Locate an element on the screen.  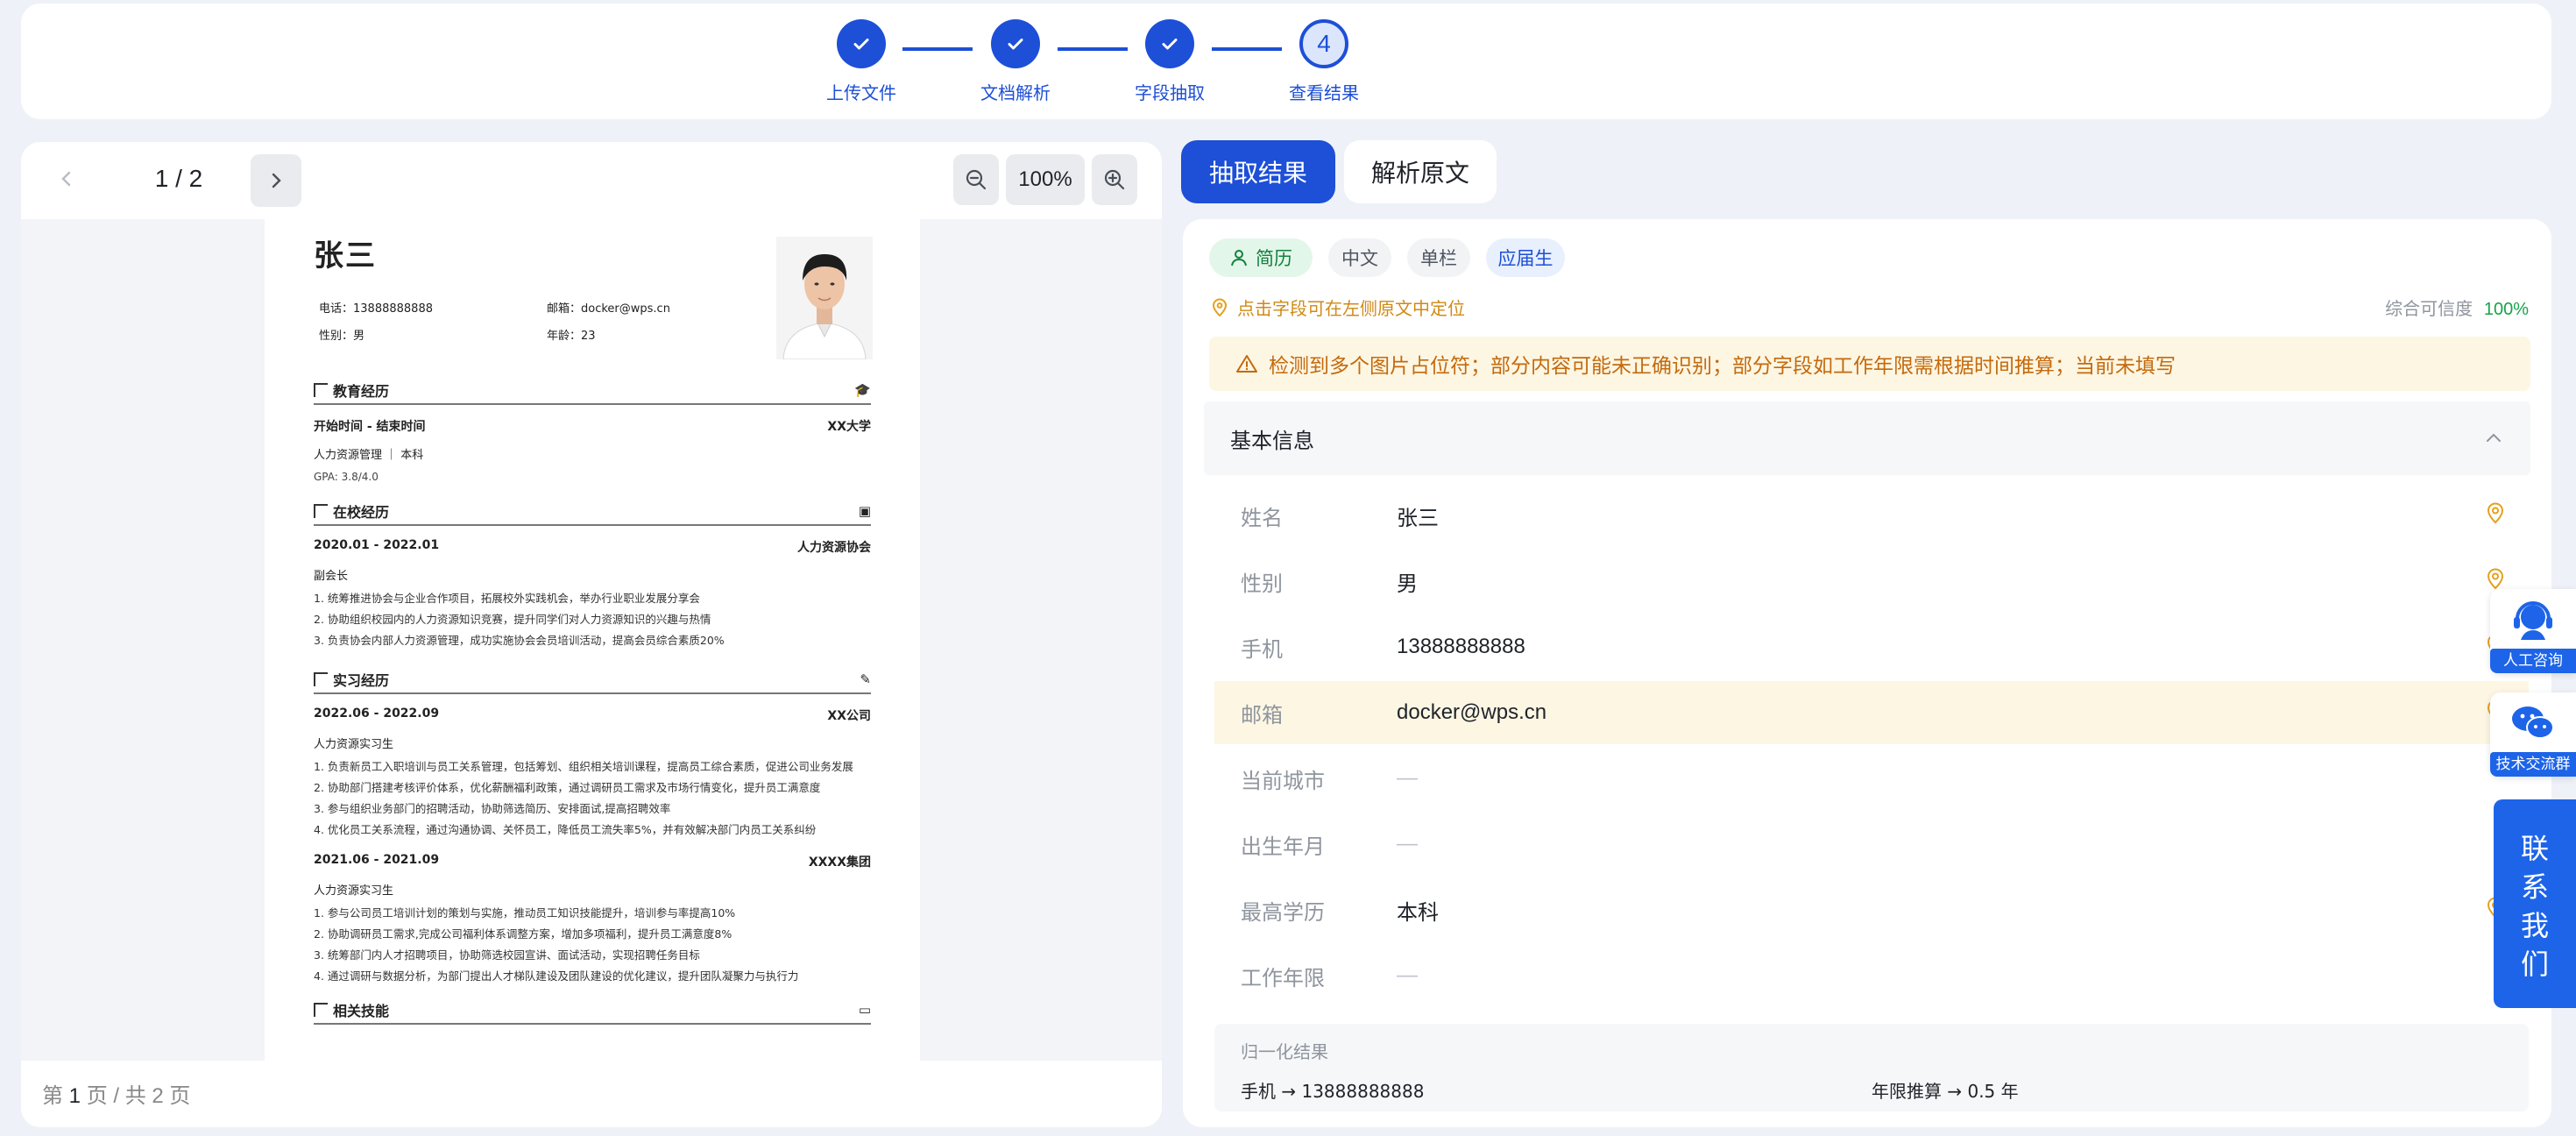
field-row-education: 最高学历 本科 is located at coordinates (1871, 910).